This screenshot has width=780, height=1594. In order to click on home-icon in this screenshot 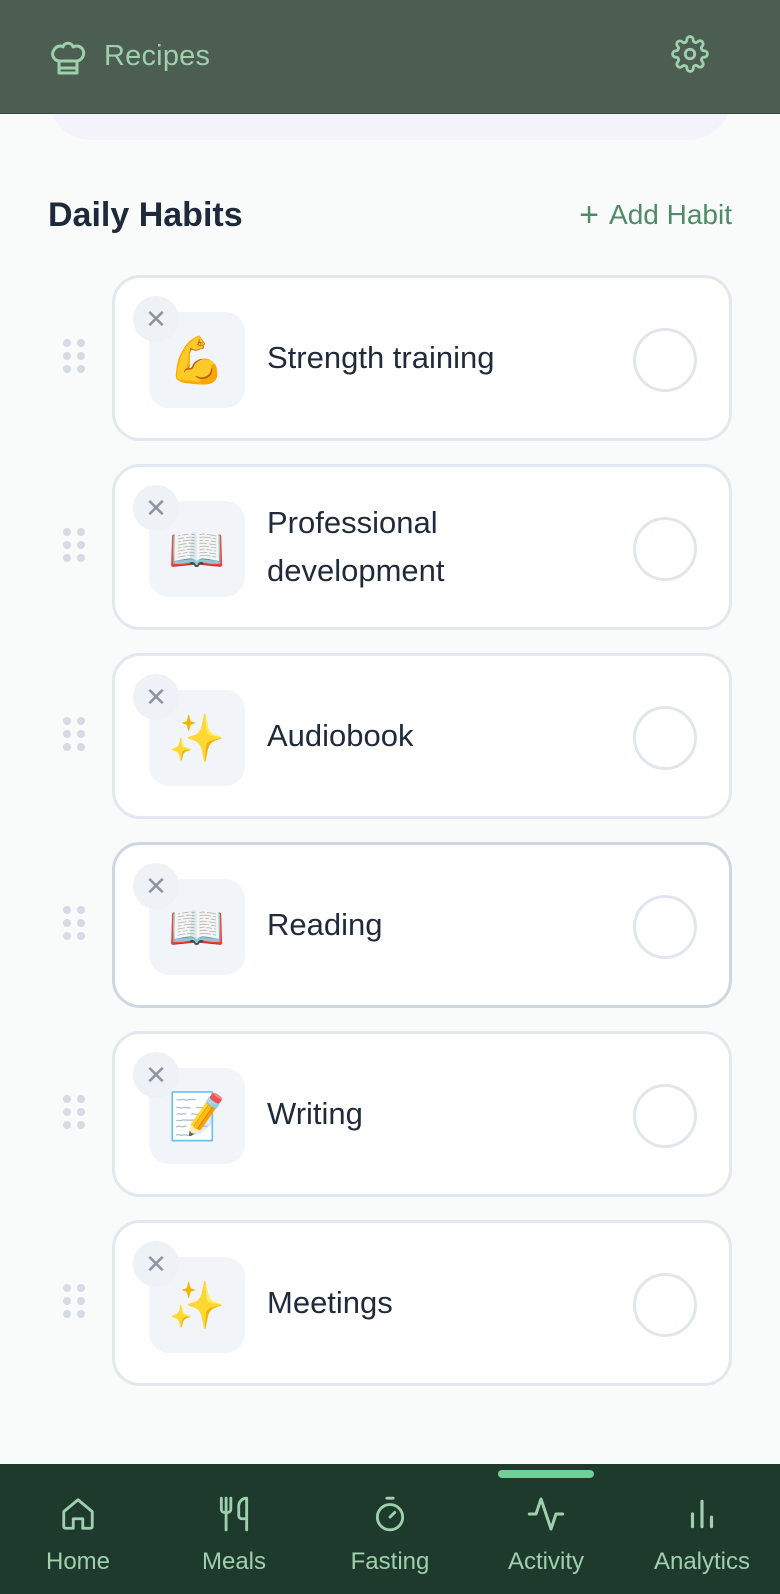, I will do `click(78, 1514)`.